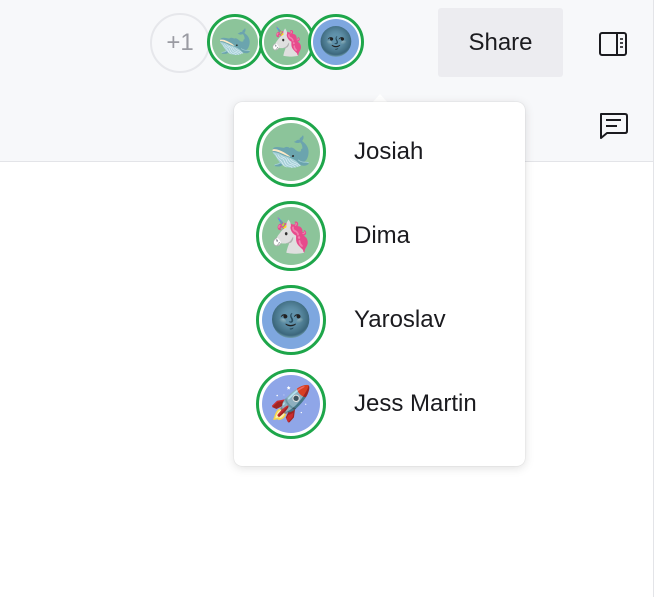  I want to click on collaborator-name: Dima, so click(382, 235).